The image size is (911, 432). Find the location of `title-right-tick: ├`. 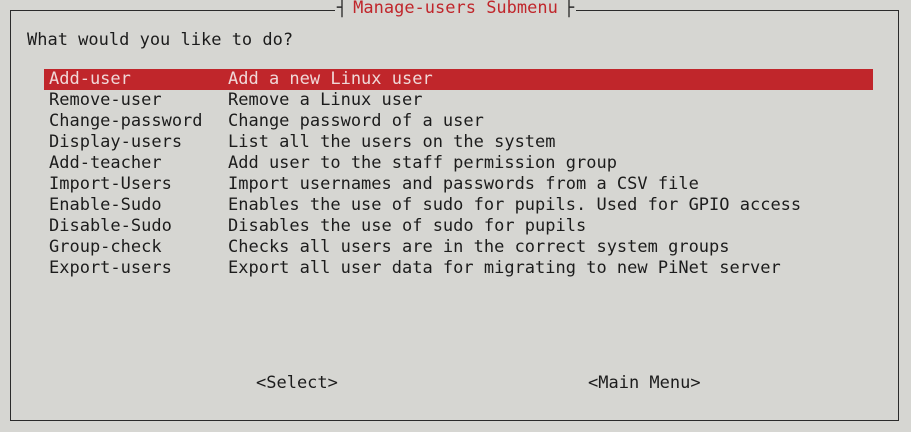

title-right-tick: ├ is located at coordinates (569, 9).